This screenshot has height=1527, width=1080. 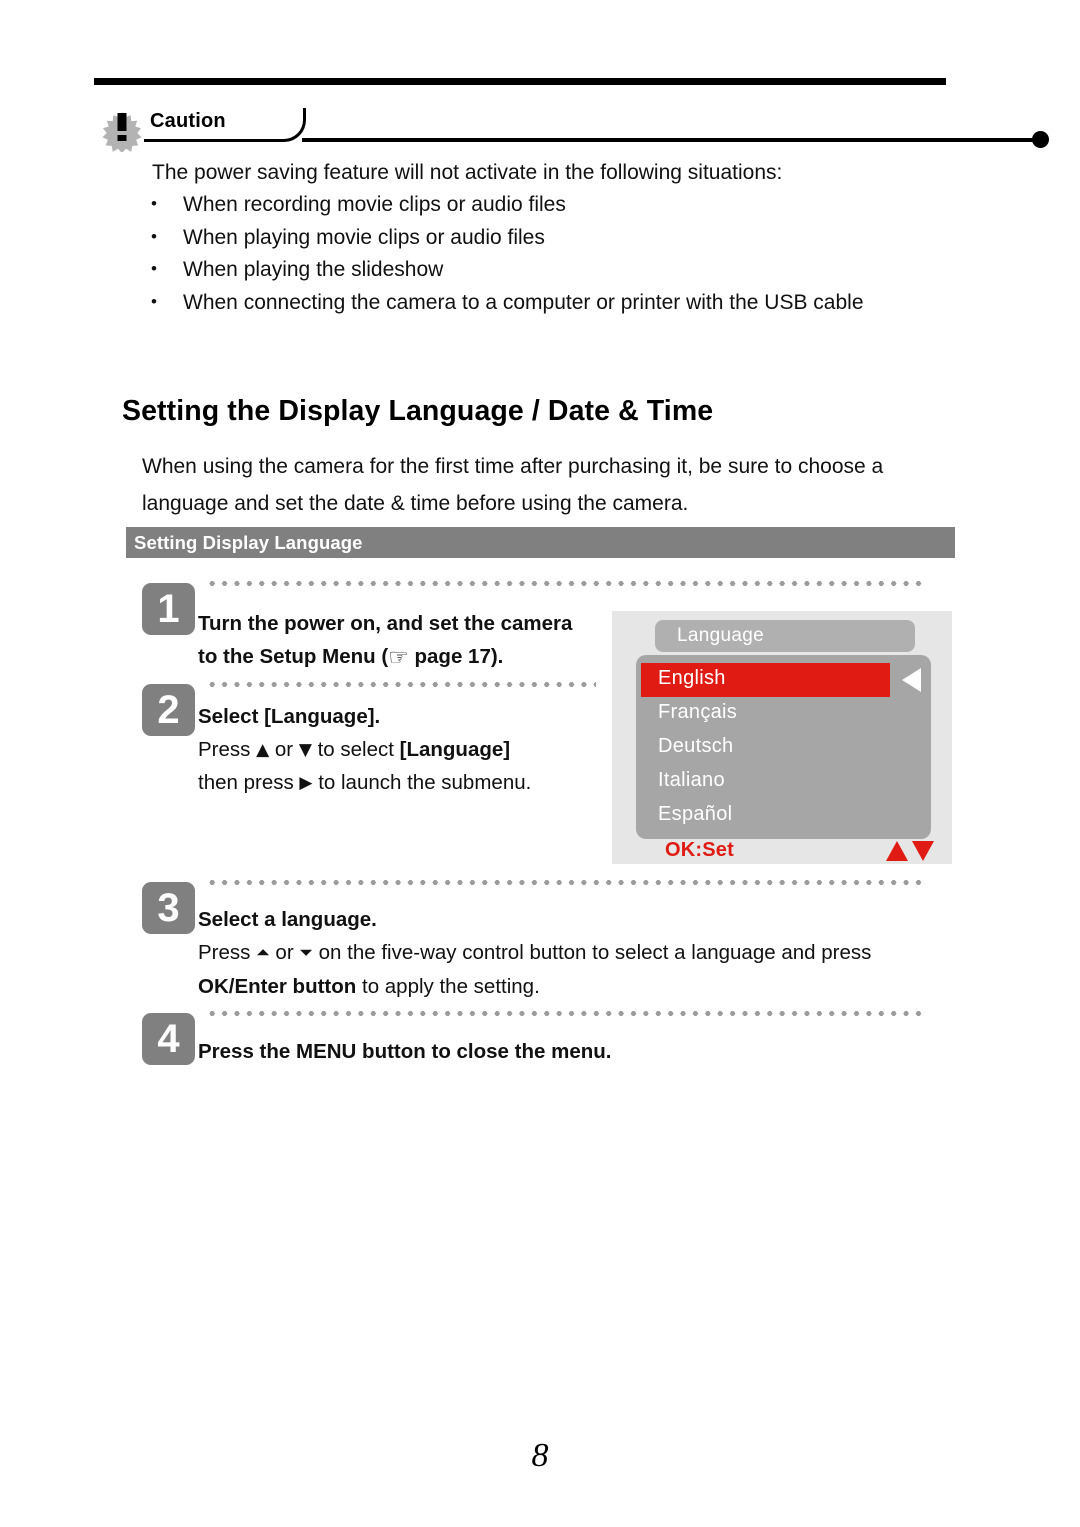 I want to click on step-4-title: Press the MENU button to close the menu., so click(x=405, y=1051).